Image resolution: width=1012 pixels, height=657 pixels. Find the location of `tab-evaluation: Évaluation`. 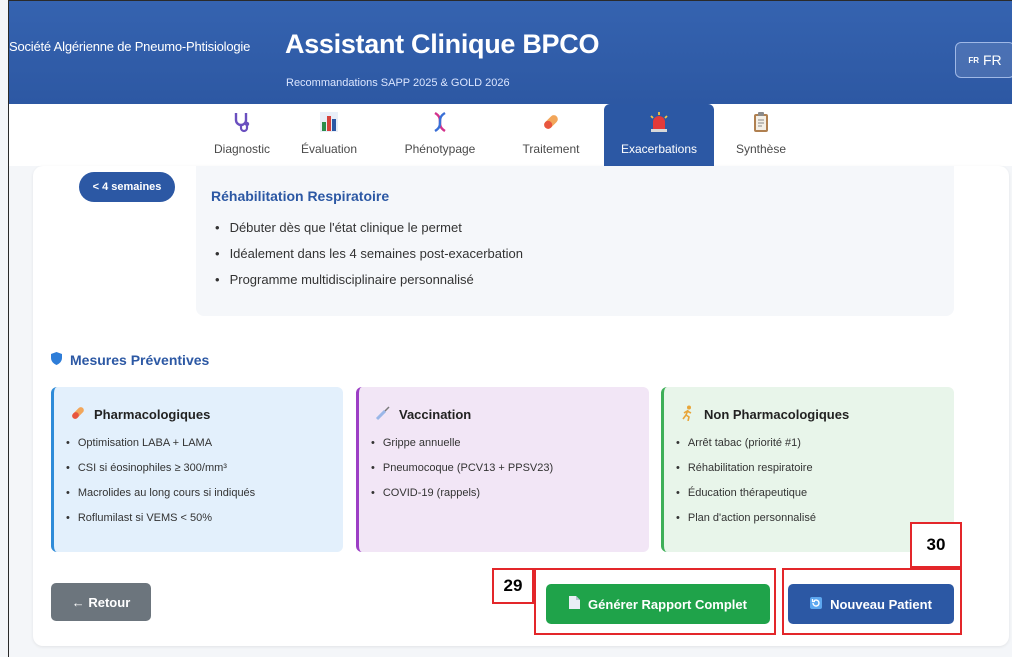

tab-evaluation: Évaluation is located at coordinates (329, 135).